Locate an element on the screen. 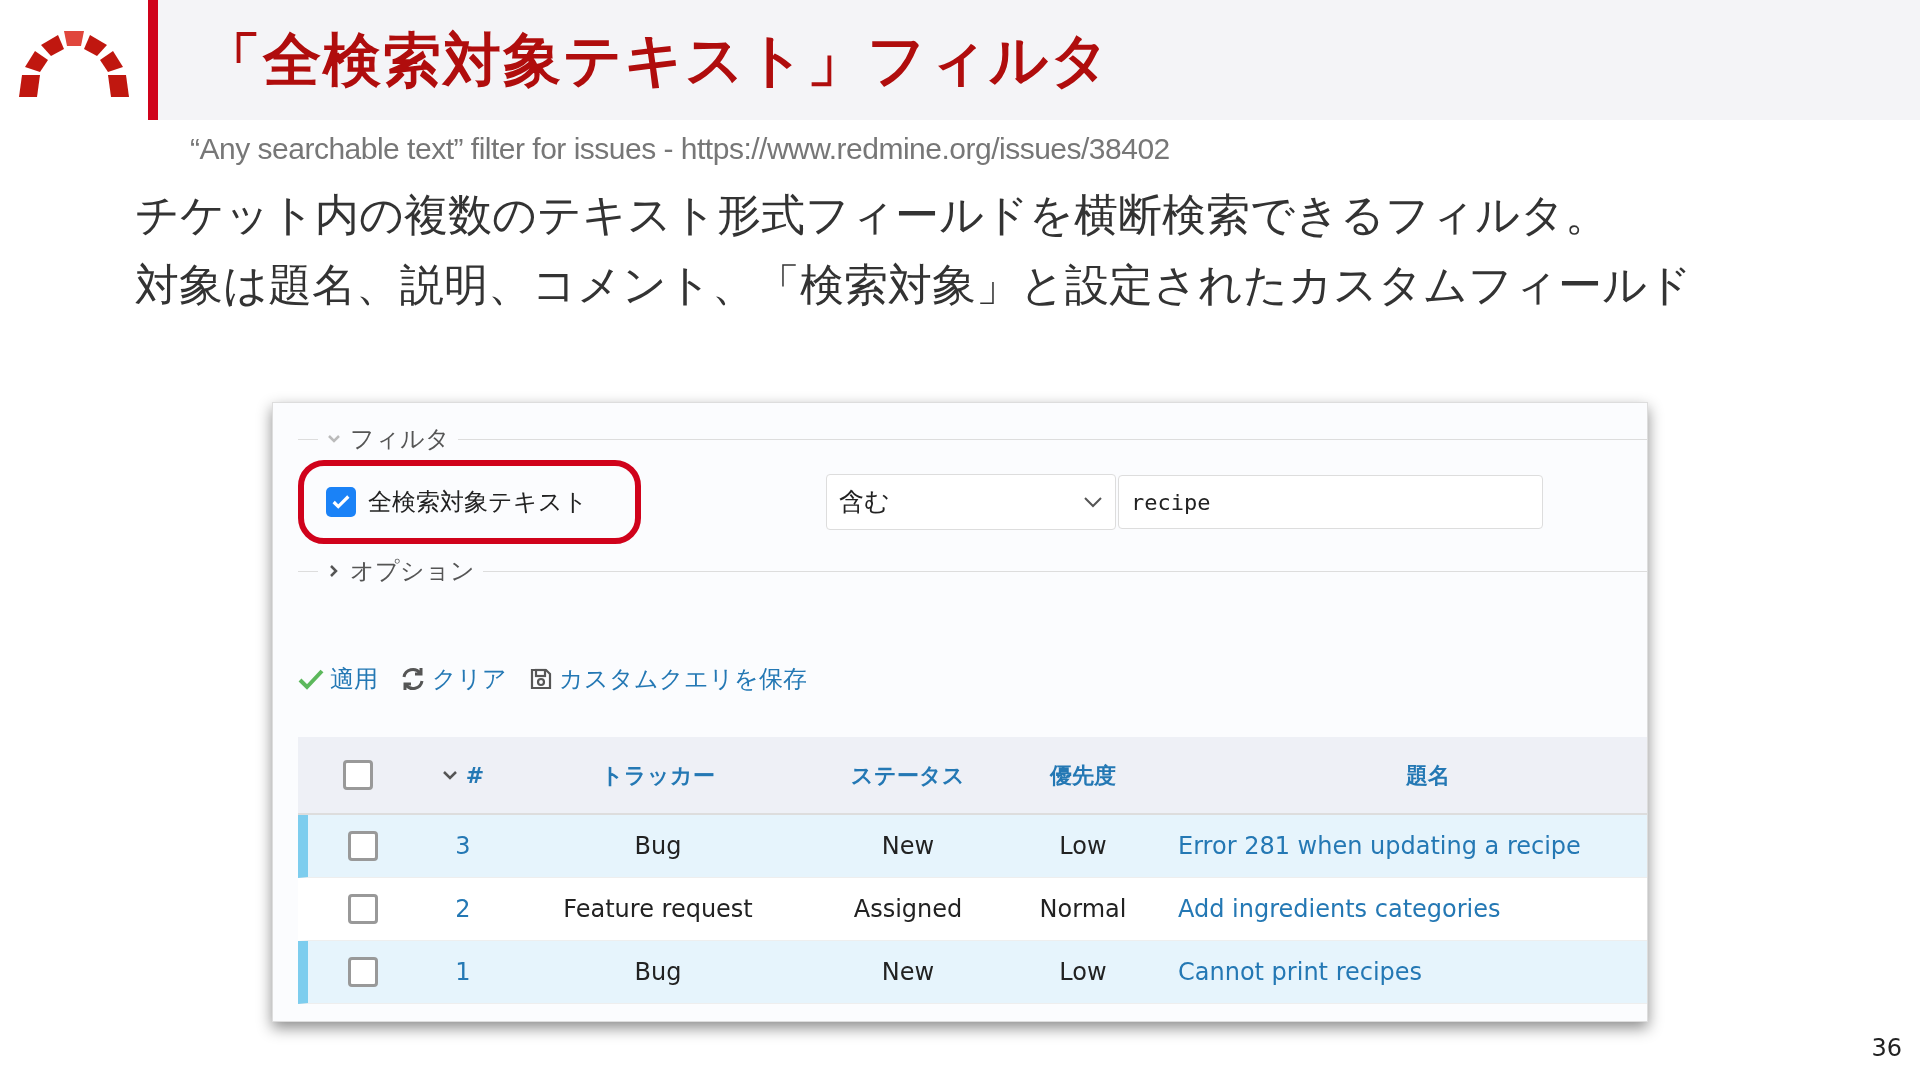  column-header: ステータス is located at coordinates (908, 775).